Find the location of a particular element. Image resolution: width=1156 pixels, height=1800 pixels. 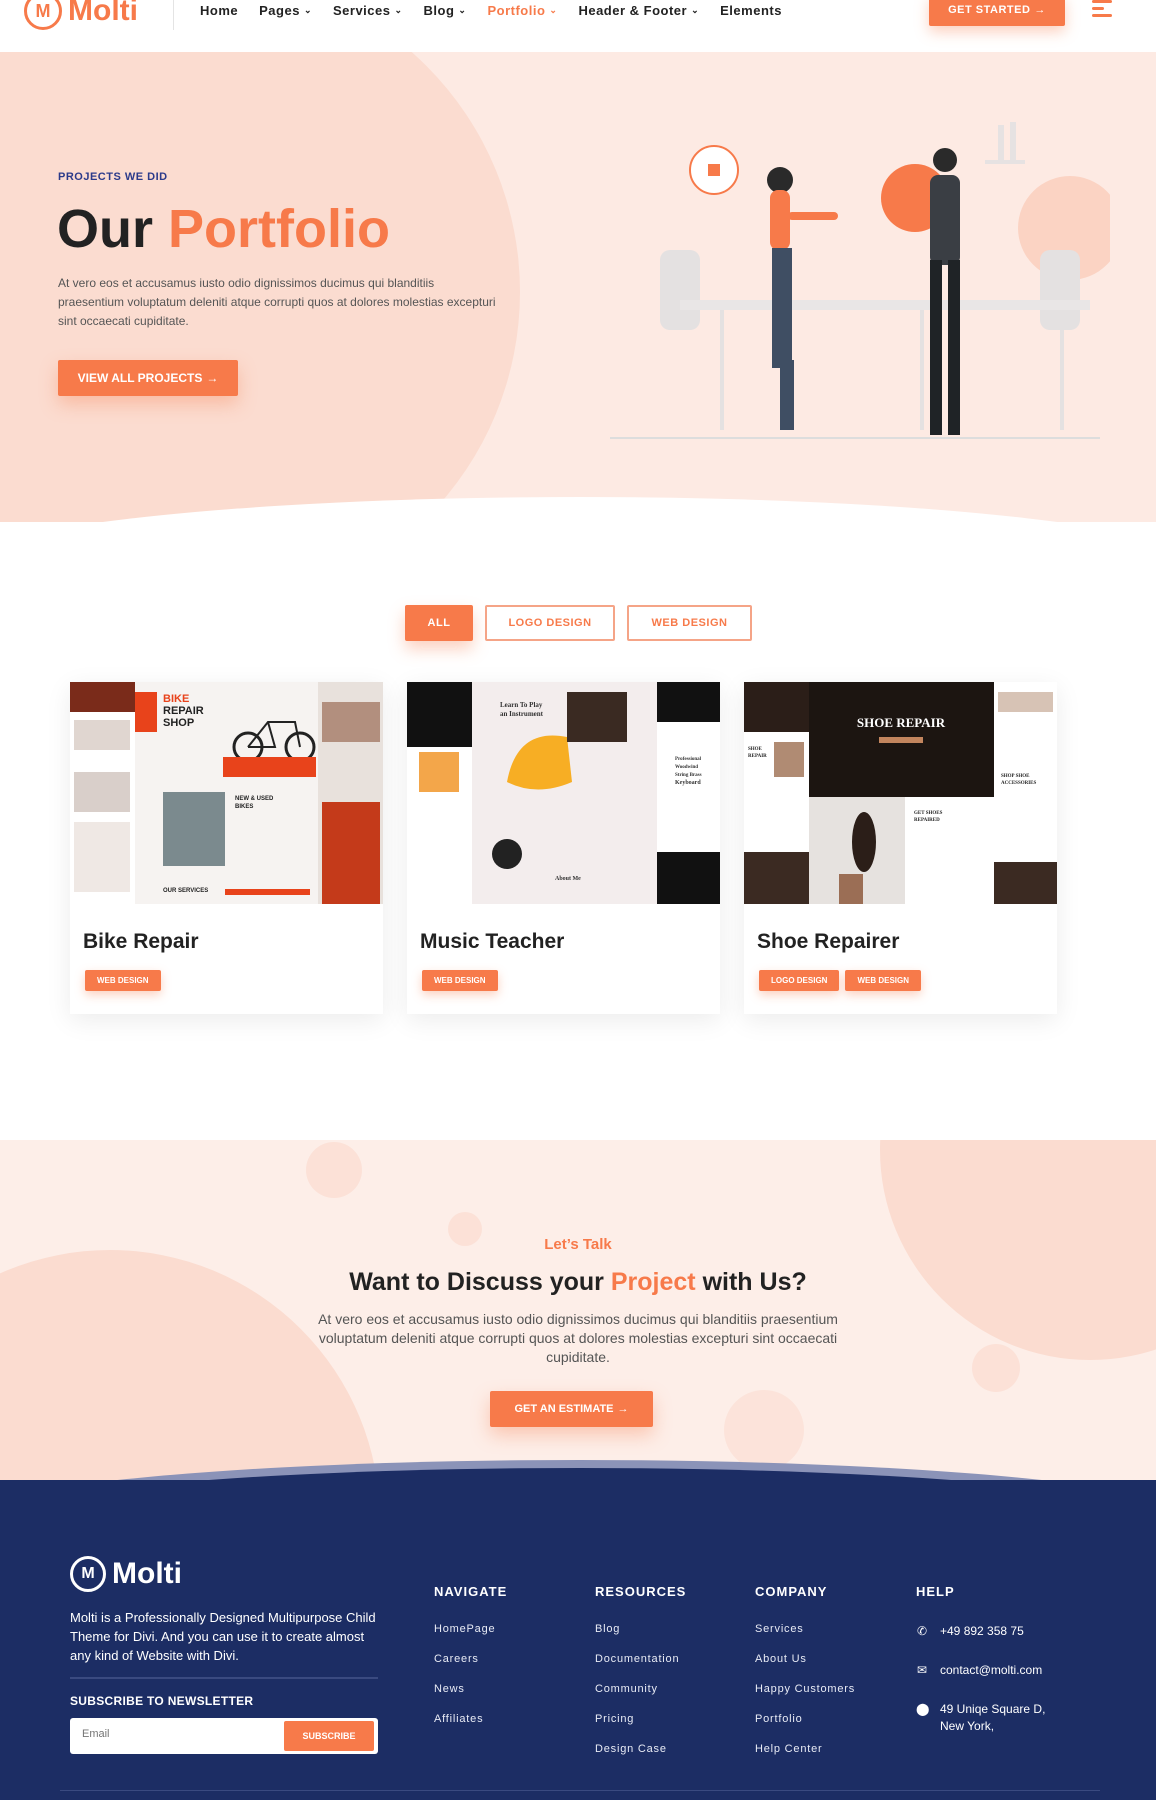

portfolio-filters: ALL LOGO DESIGN WEB DESIGN is located at coordinates (578, 623).